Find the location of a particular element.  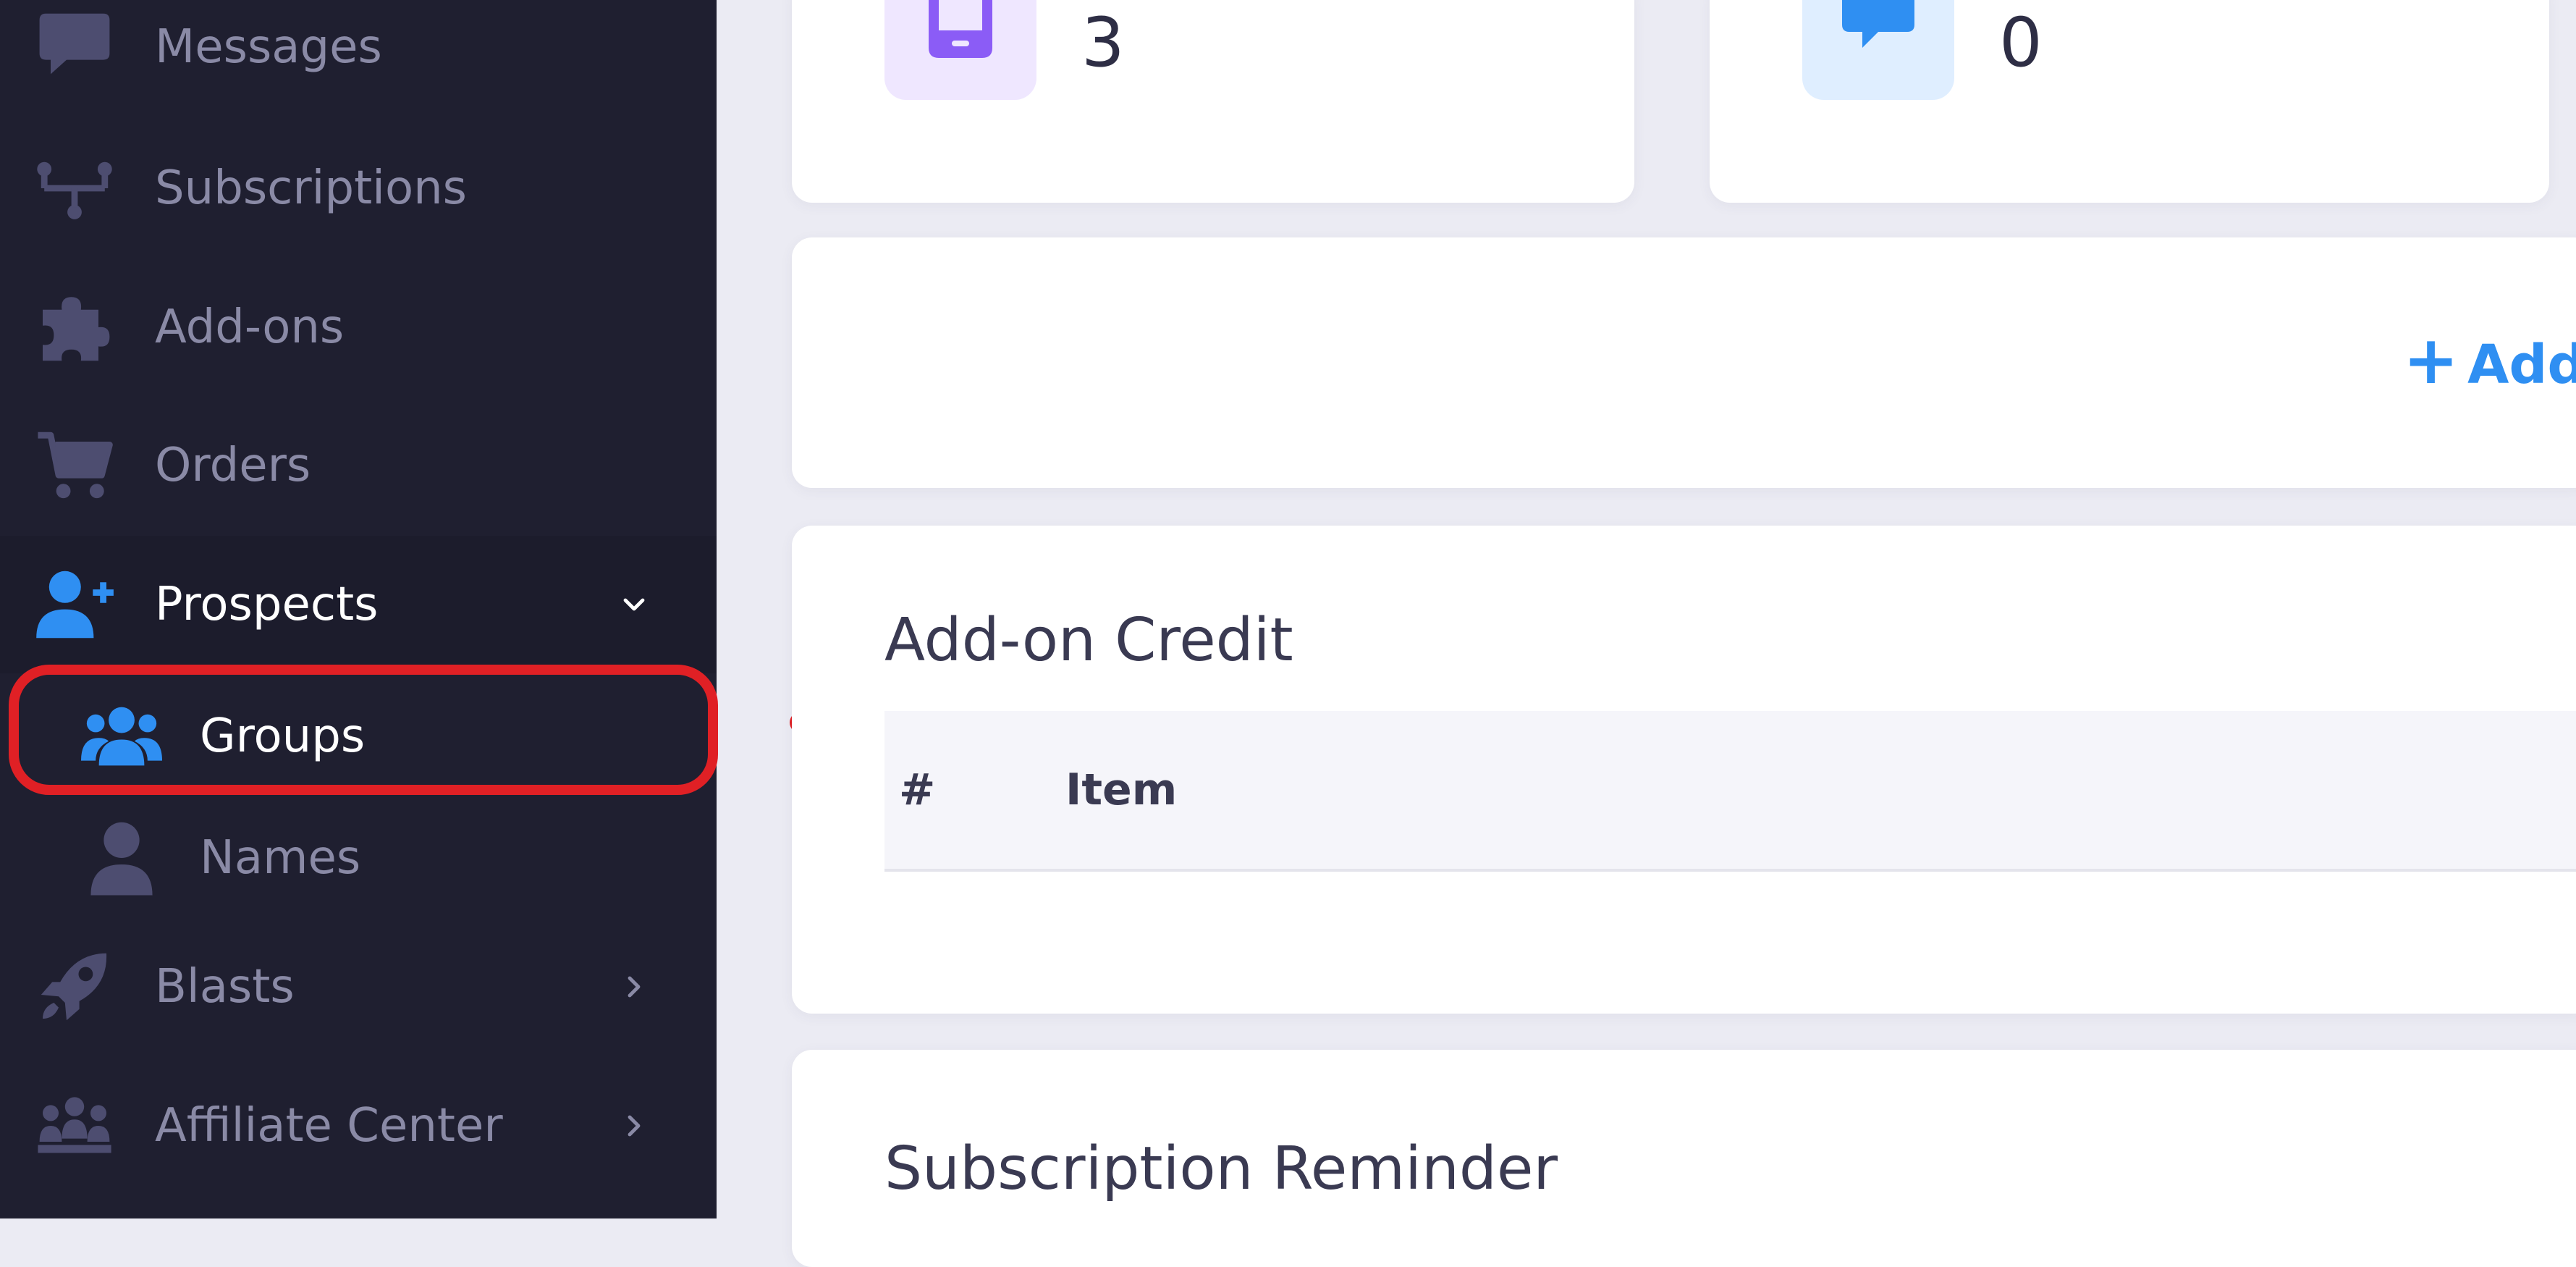

sidebar-item-messages: Messages is located at coordinates (358, 58).